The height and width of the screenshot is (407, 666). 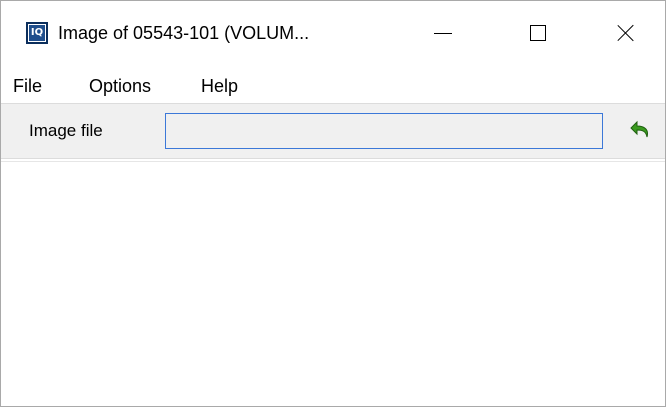 I want to click on undo-button, so click(x=641, y=131).